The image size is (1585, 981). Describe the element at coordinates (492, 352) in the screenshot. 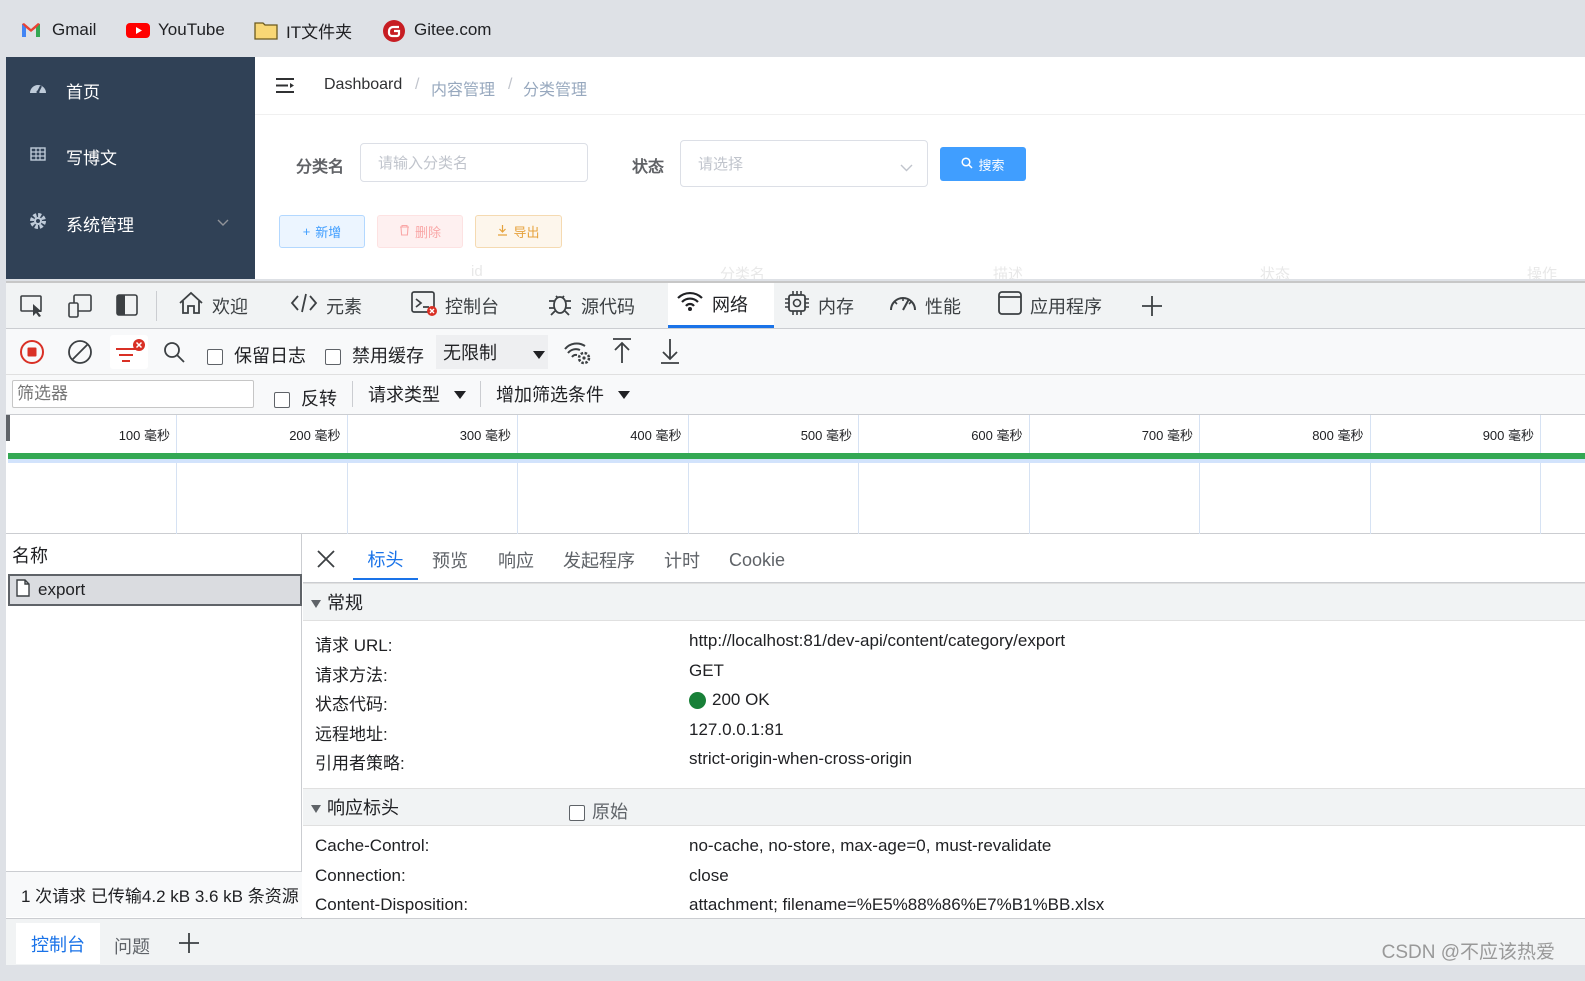

I see `throttling-select: 无限制` at that location.